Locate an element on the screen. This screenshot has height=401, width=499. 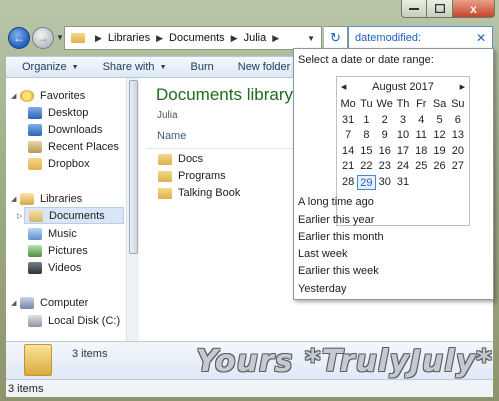
calendar-day: 9 is located at coordinates (385, 136).